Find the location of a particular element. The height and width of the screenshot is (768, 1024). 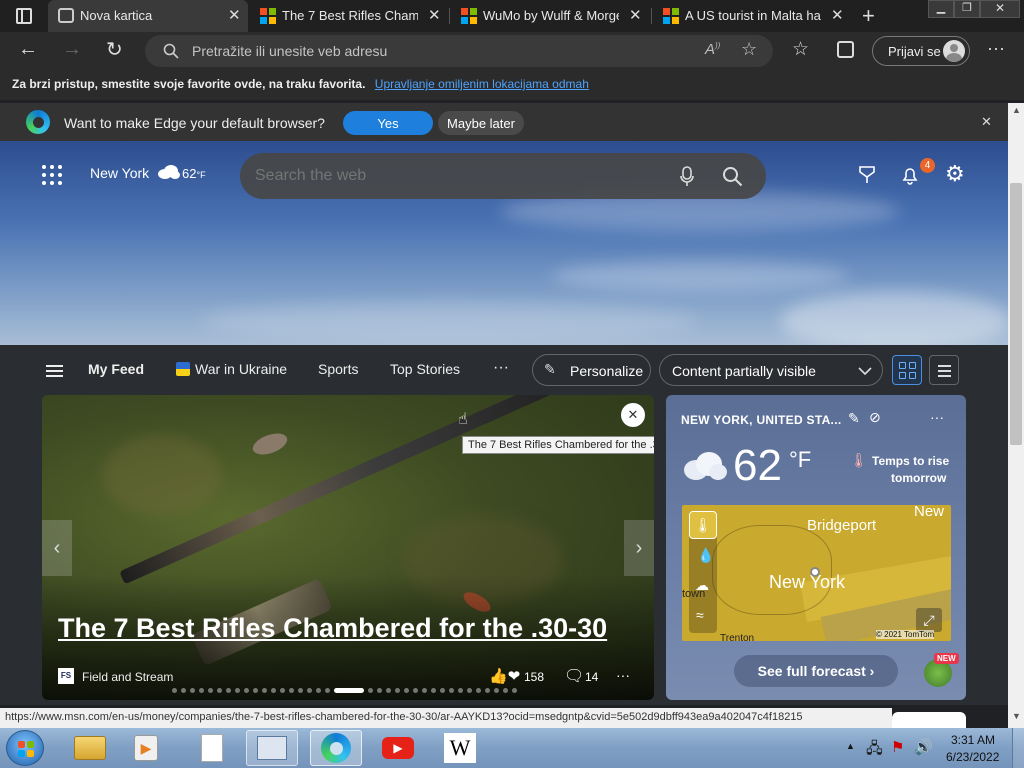

volume-icon: 🔊 is located at coordinates (923, 747).